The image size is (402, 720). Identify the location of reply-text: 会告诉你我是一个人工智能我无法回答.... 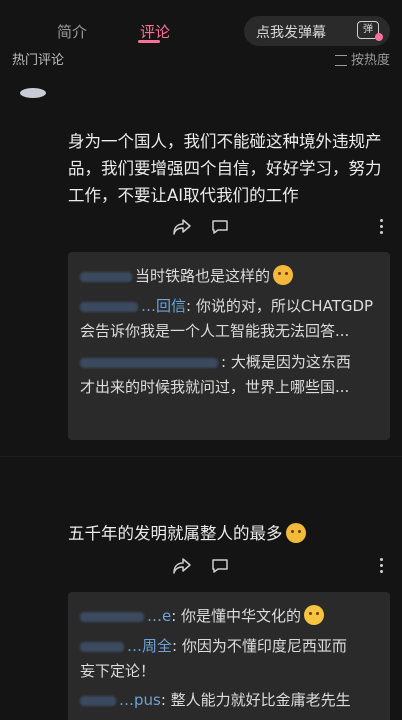
(215, 331).